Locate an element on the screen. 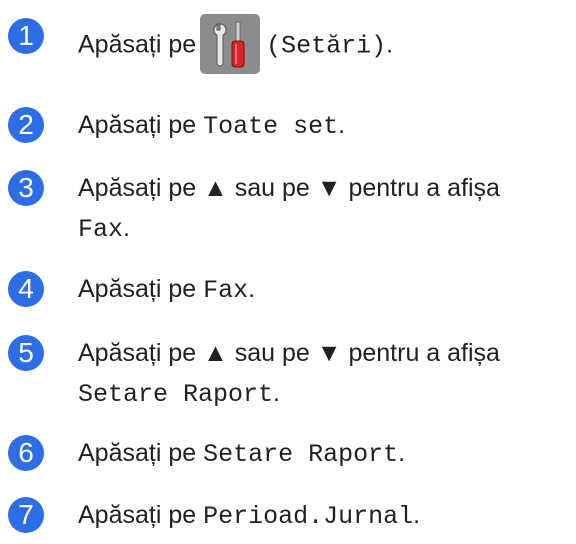 The width and height of the screenshot is (576, 544). step-instruction: Apăsați pe Perioad.Jurnal. is located at coordinates (249, 516).